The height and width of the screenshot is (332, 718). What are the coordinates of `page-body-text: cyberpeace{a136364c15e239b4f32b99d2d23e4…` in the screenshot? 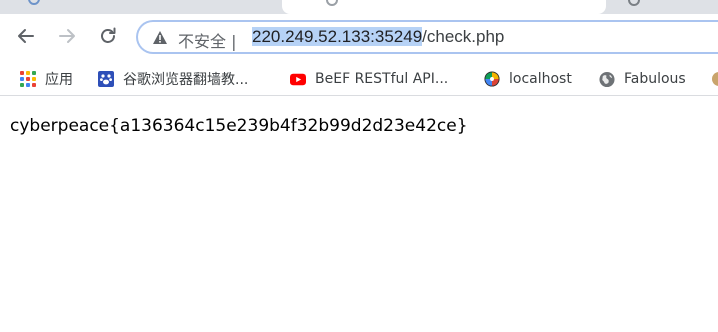 It's located at (239, 126).